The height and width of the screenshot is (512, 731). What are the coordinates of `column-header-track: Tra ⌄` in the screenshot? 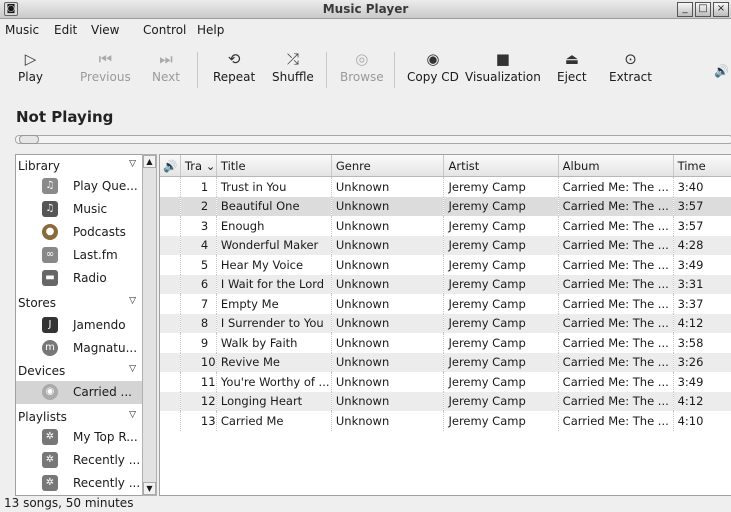 It's located at (198, 166).